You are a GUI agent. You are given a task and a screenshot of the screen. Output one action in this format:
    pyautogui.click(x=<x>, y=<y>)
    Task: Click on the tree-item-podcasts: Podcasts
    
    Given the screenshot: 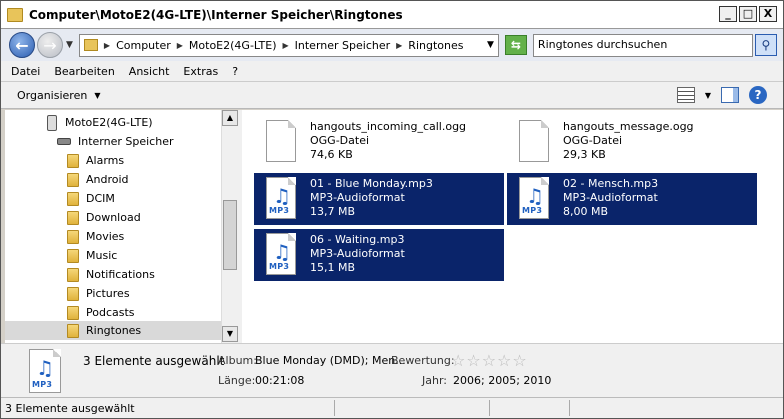 What is the action you would take?
    pyautogui.click(x=101, y=312)
    